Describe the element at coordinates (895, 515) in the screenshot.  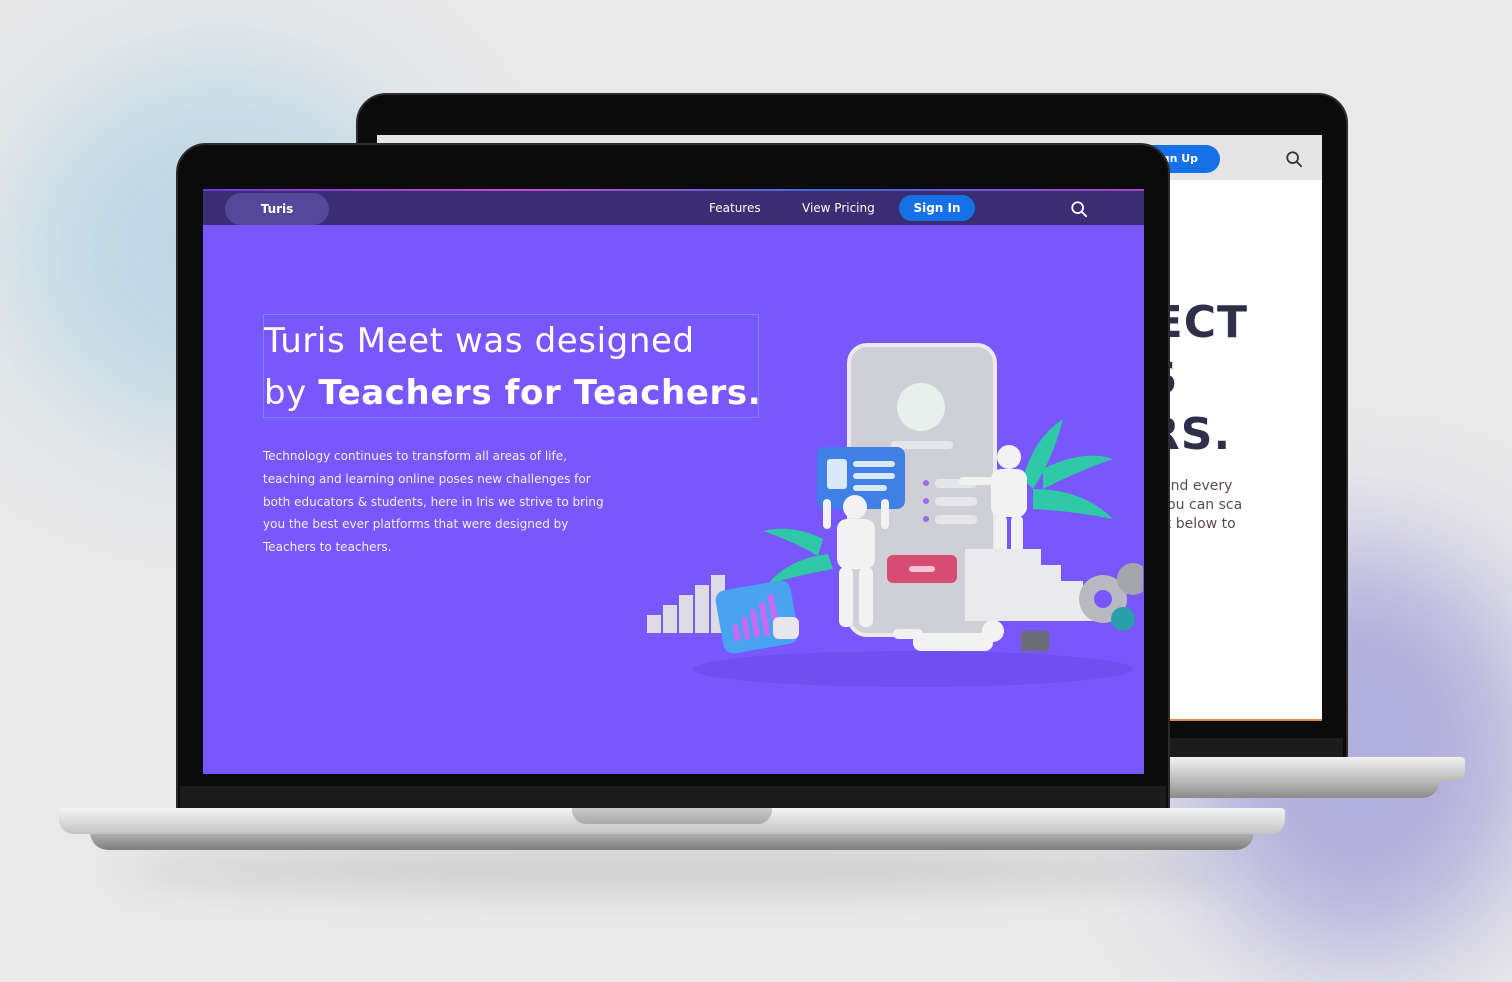
I see `hero-illustration` at that location.